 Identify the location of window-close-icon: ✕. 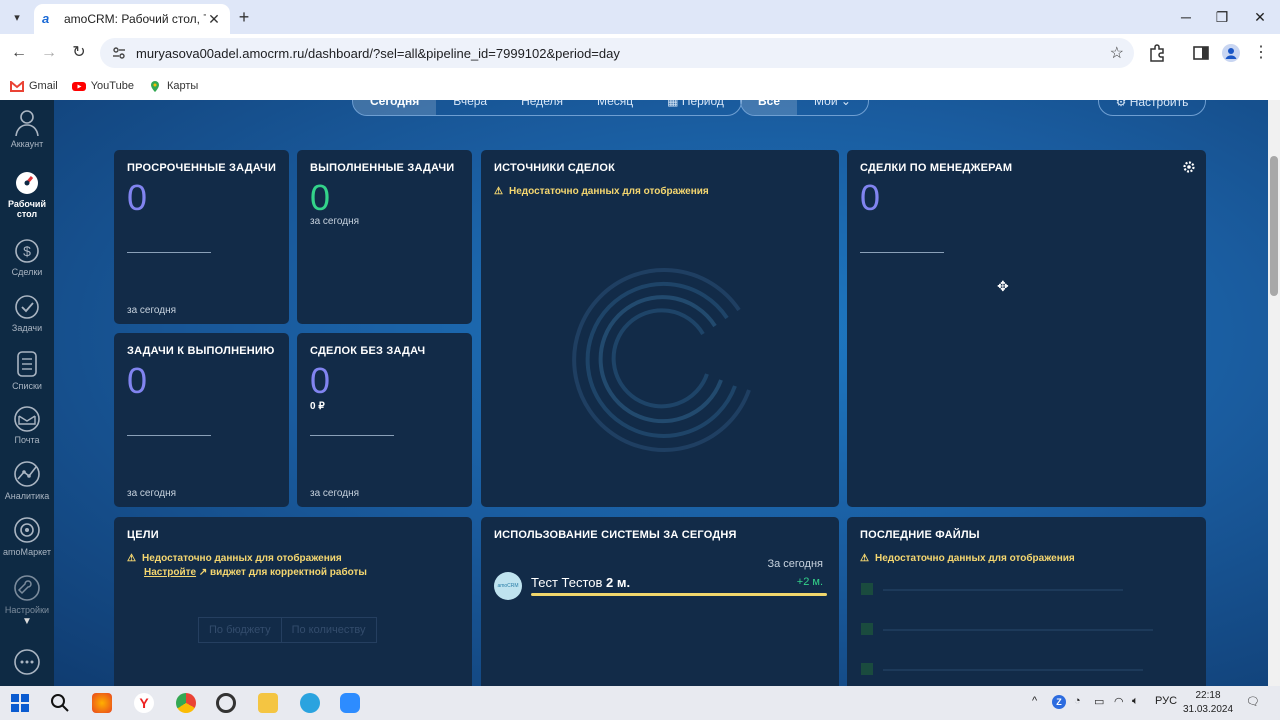
(1260, 17).